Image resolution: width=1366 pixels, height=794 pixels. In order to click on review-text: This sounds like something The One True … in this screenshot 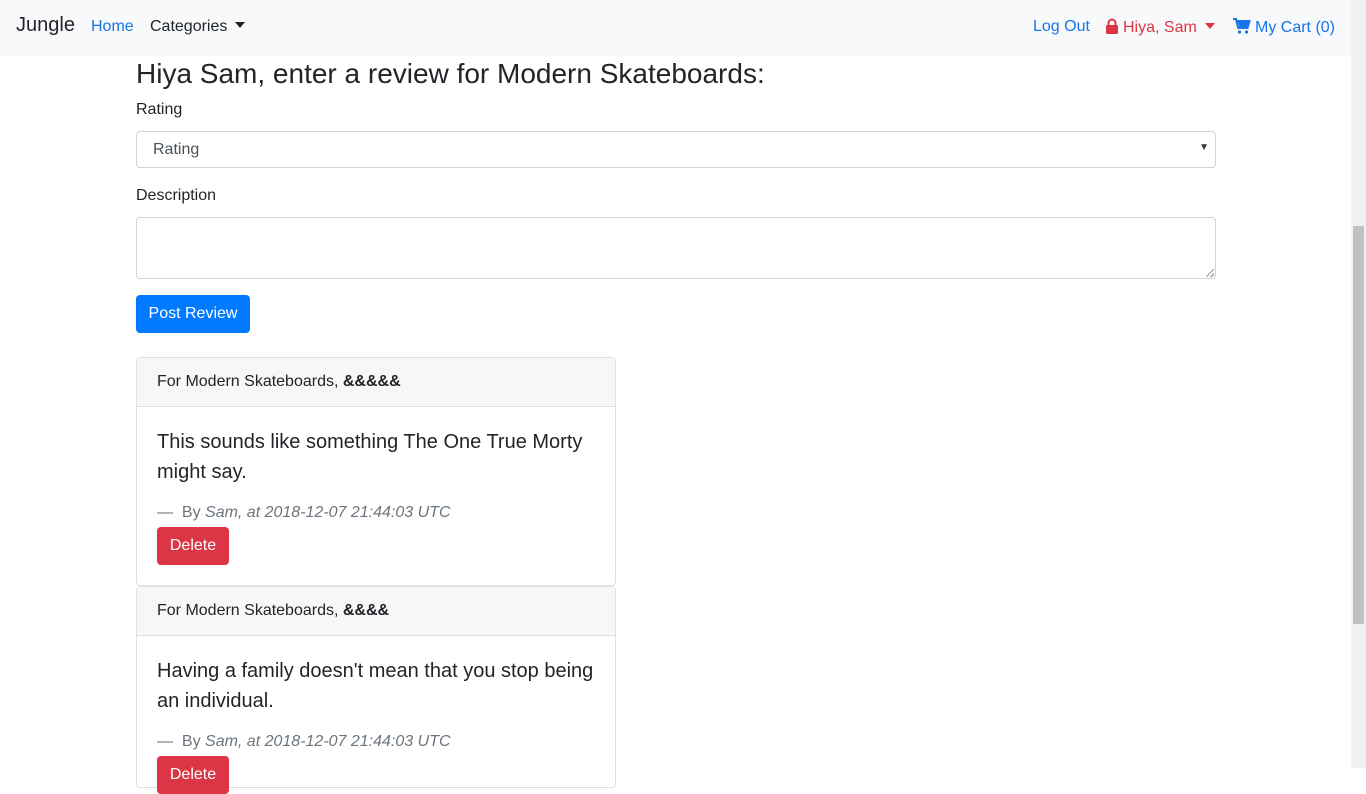, I will do `click(370, 457)`.